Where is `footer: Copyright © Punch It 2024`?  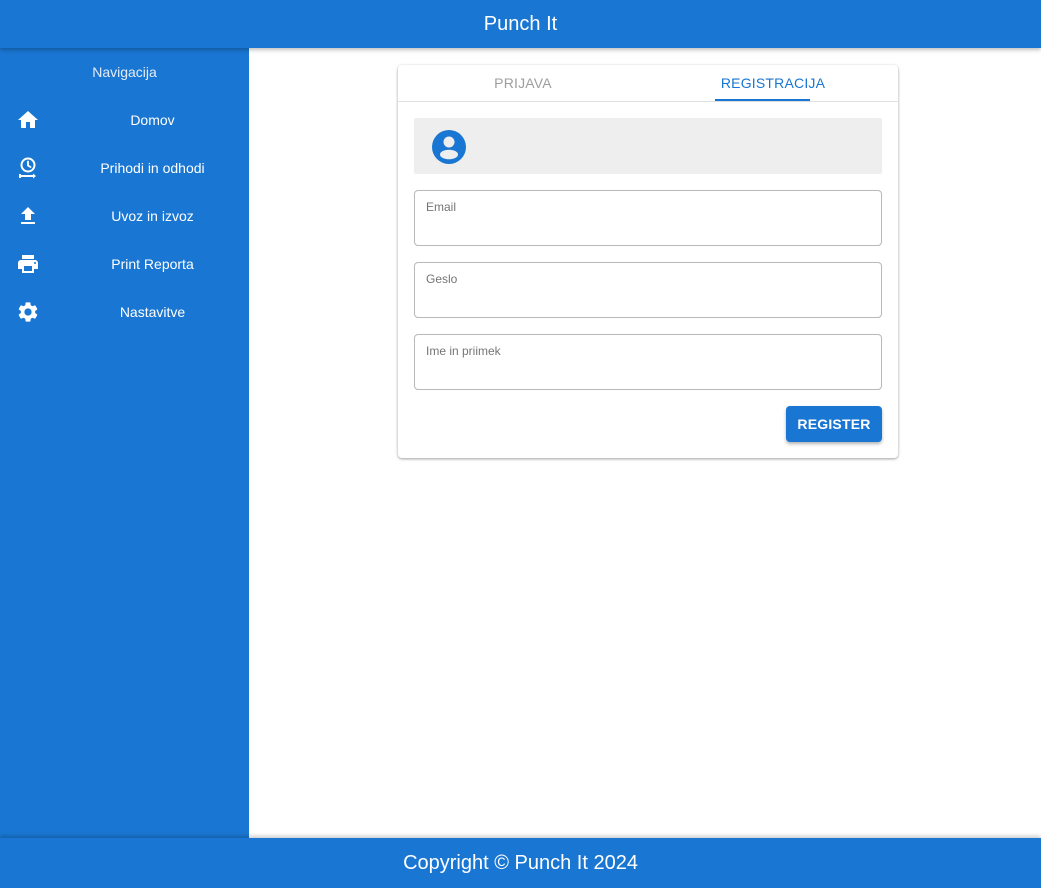 footer: Copyright © Punch It 2024 is located at coordinates (520, 863).